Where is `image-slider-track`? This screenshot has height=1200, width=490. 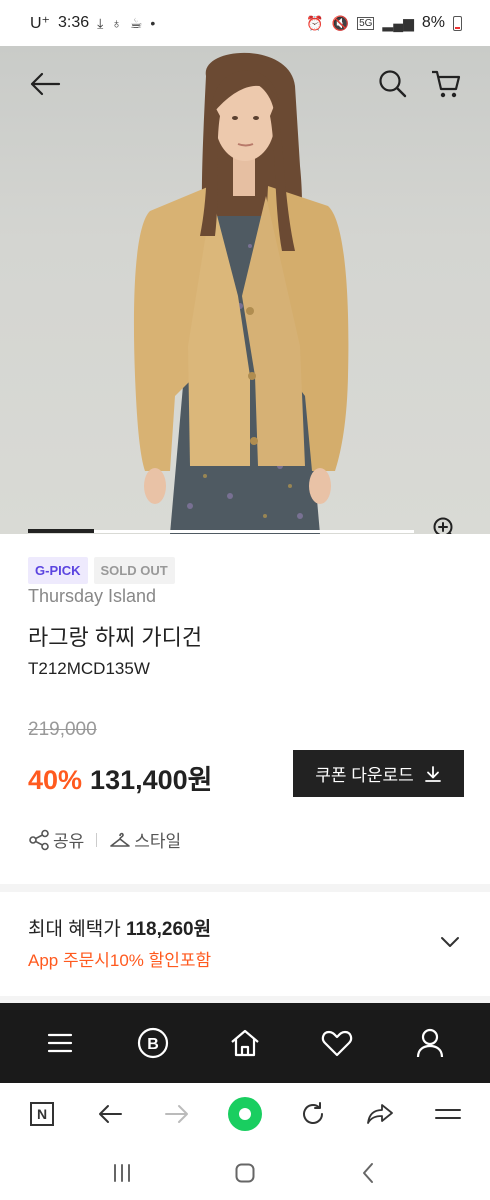
image-slider-track is located at coordinates (221, 531).